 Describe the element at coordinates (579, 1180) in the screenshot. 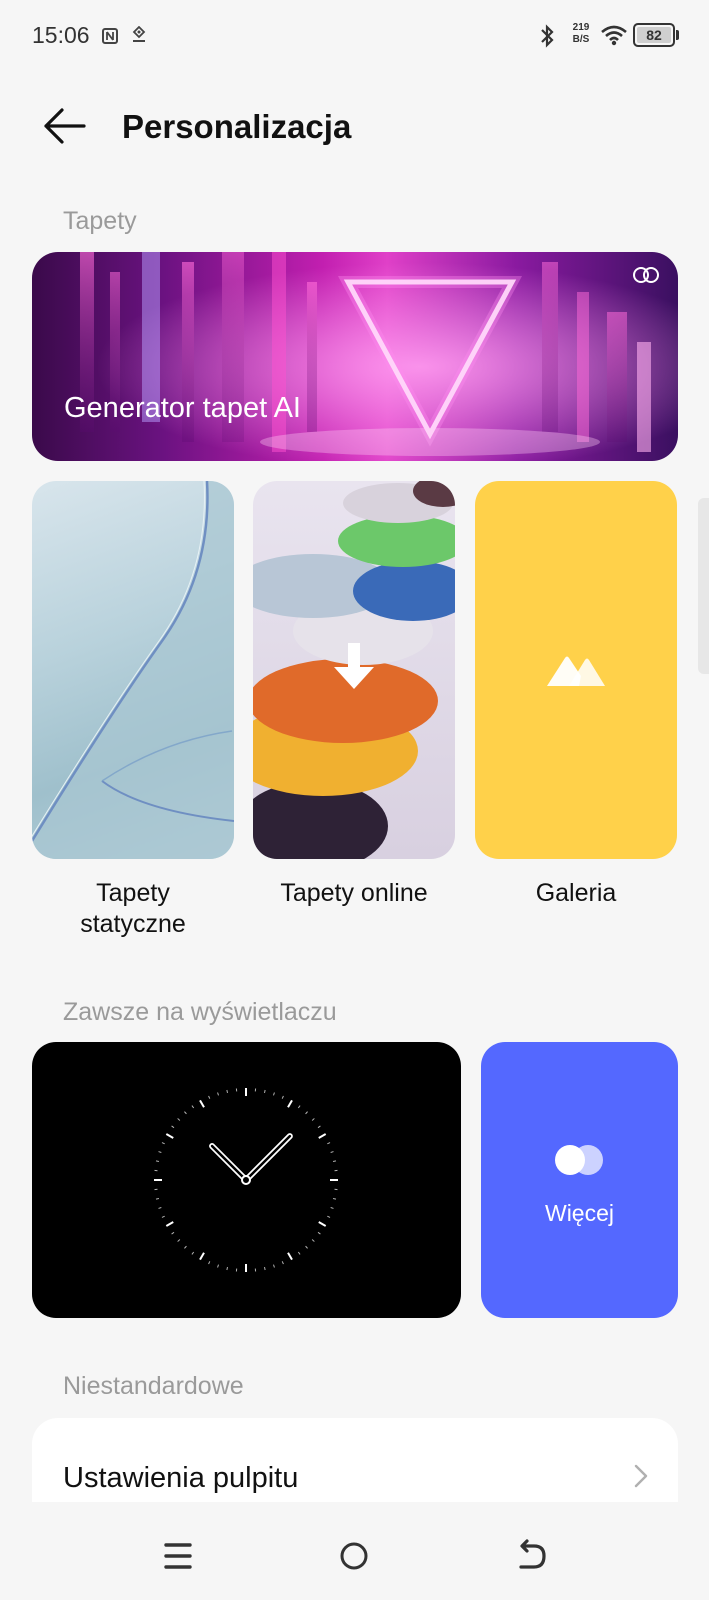

I see `more-aod-button: Więcej` at that location.